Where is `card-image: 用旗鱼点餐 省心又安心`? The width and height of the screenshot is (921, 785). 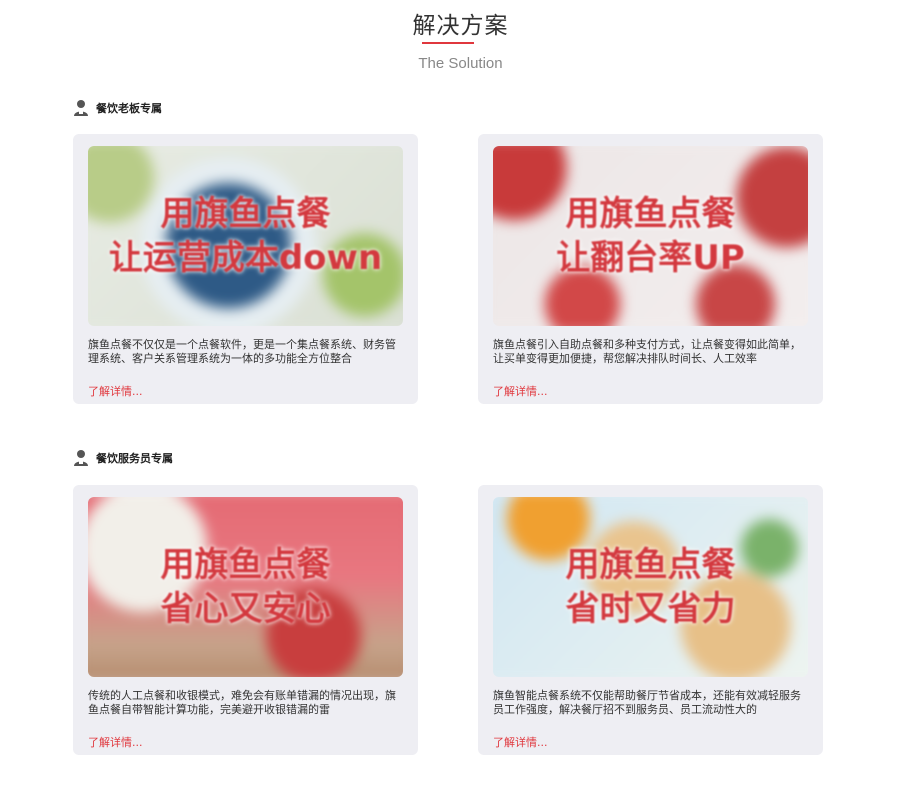
card-image: 用旗鱼点餐 省心又安心 is located at coordinates (245, 587).